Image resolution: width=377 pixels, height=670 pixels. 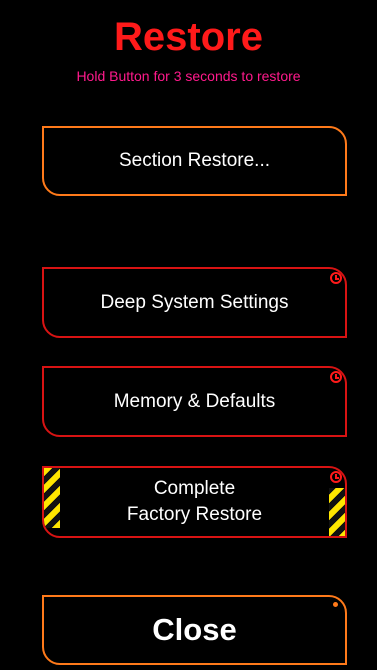 I want to click on page-title: Restore, so click(x=188, y=37).